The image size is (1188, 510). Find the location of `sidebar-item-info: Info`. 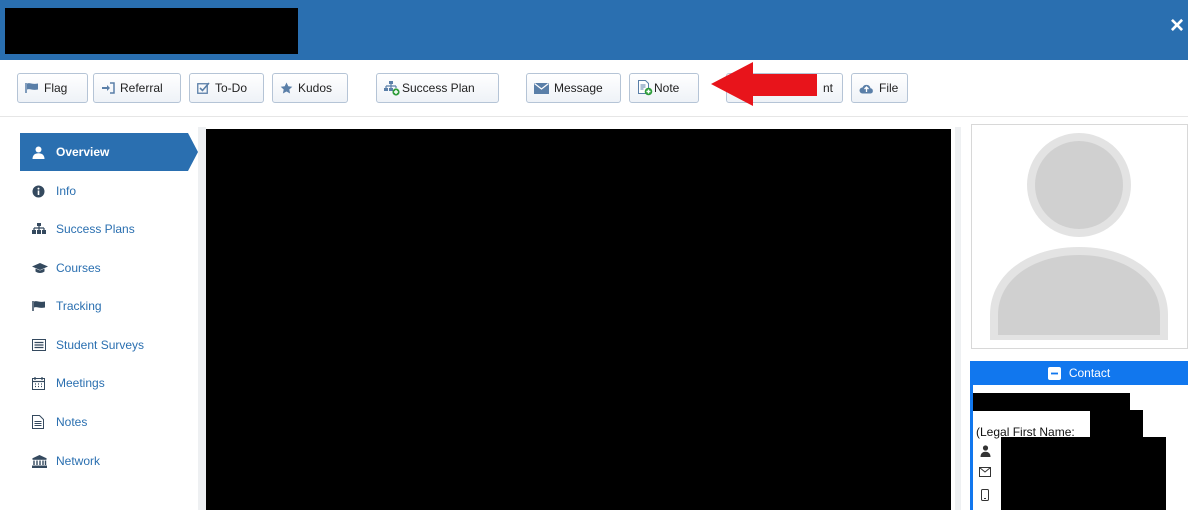

sidebar-item-info: Info is located at coordinates (104, 191).